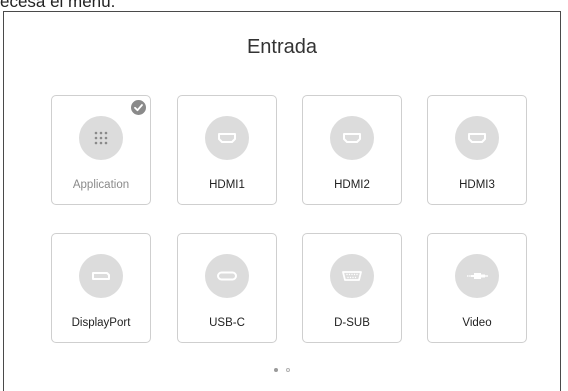  I want to click on vga-port-icon, so click(352, 276).